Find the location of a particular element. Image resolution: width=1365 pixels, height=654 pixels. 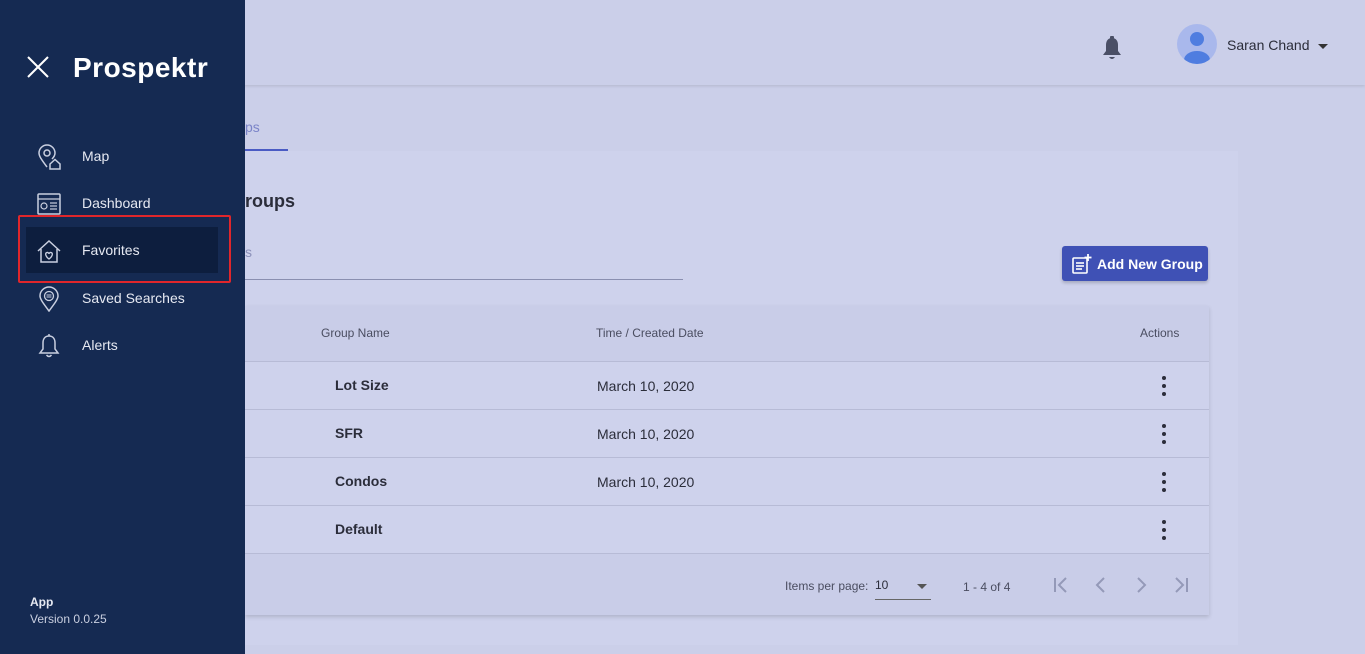

previous-page-icon is located at coordinates (1101, 585).